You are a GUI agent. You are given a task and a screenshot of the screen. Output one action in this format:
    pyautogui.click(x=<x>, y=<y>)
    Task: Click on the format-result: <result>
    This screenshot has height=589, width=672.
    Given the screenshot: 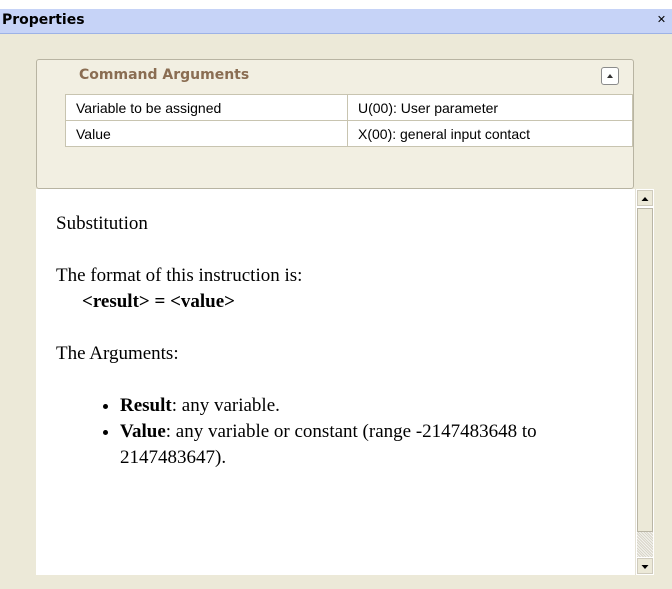 What is the action you would take?
    pyautogui.click(x=116, y=301)
    